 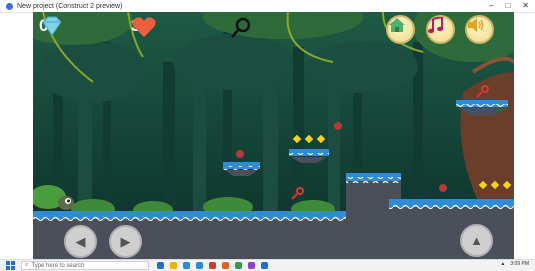 I want to click on move-left-button: ◀, so click(x=80, y=241).